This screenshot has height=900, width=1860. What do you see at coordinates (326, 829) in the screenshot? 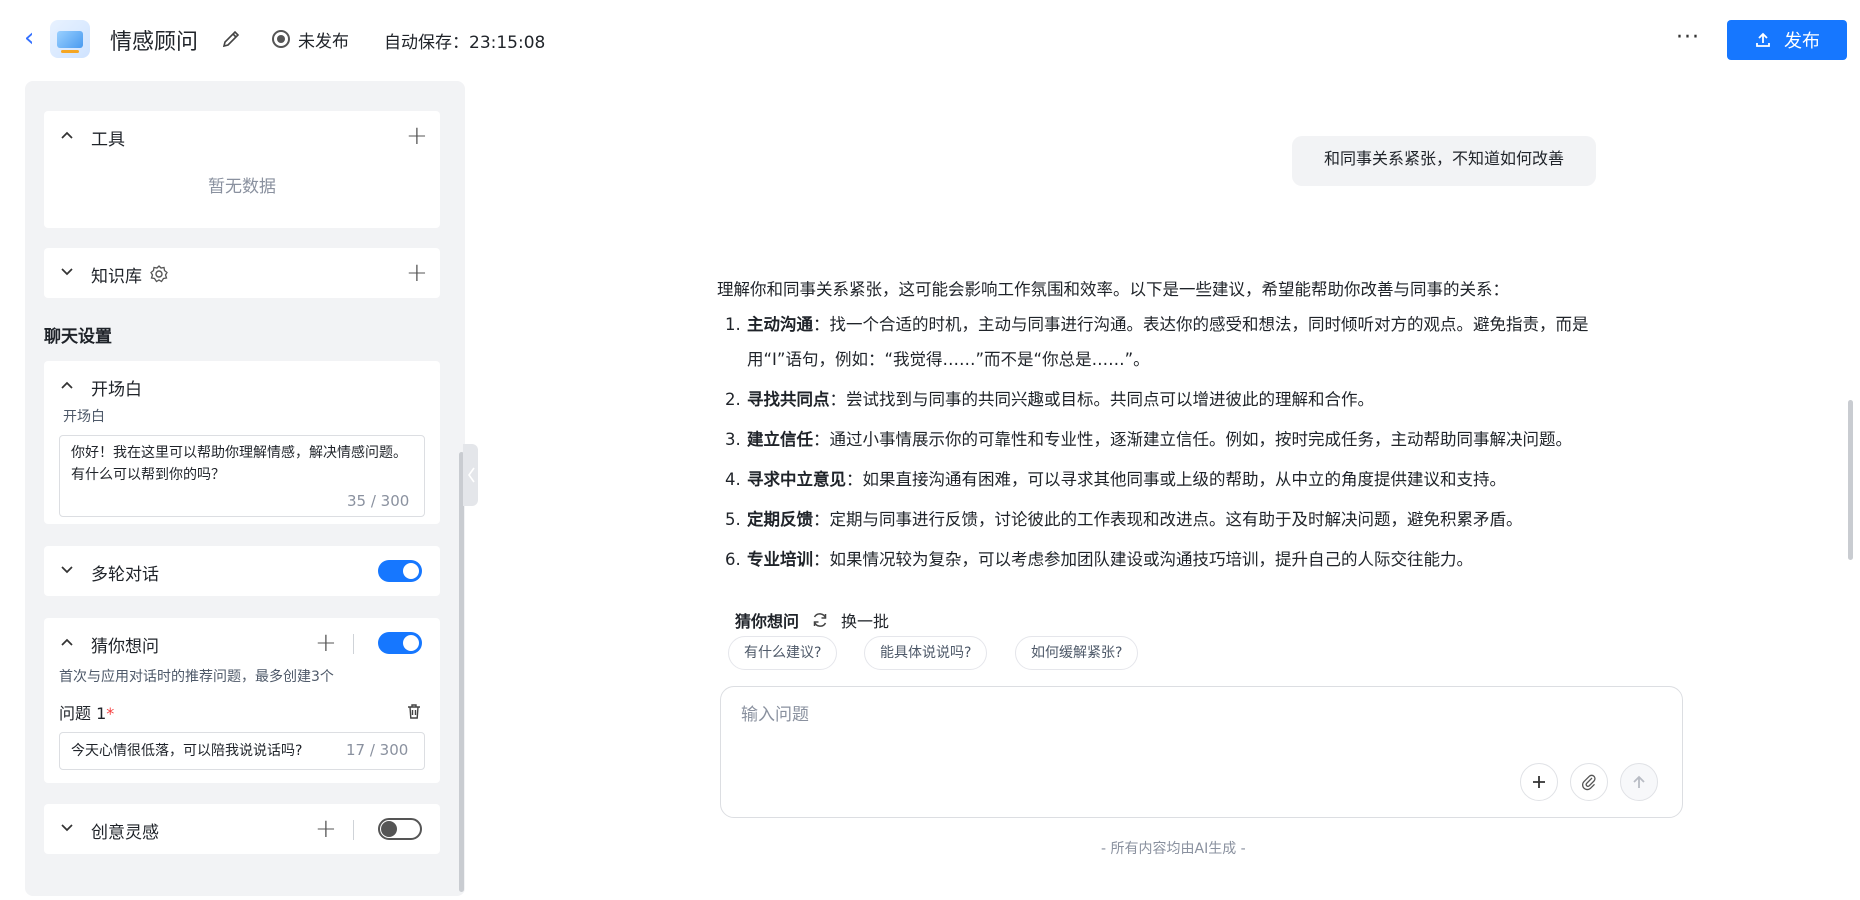
I see `add-creative-icon: +` at bounding box center [326, 829].